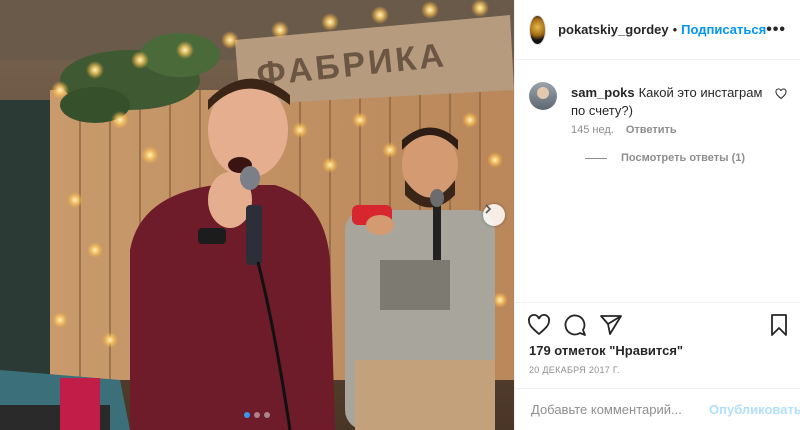 This screenshot has width=800, height=430. Describe the element at coordinates (543, 96) in the screenshot. I see `commenter-avatar` at that location.